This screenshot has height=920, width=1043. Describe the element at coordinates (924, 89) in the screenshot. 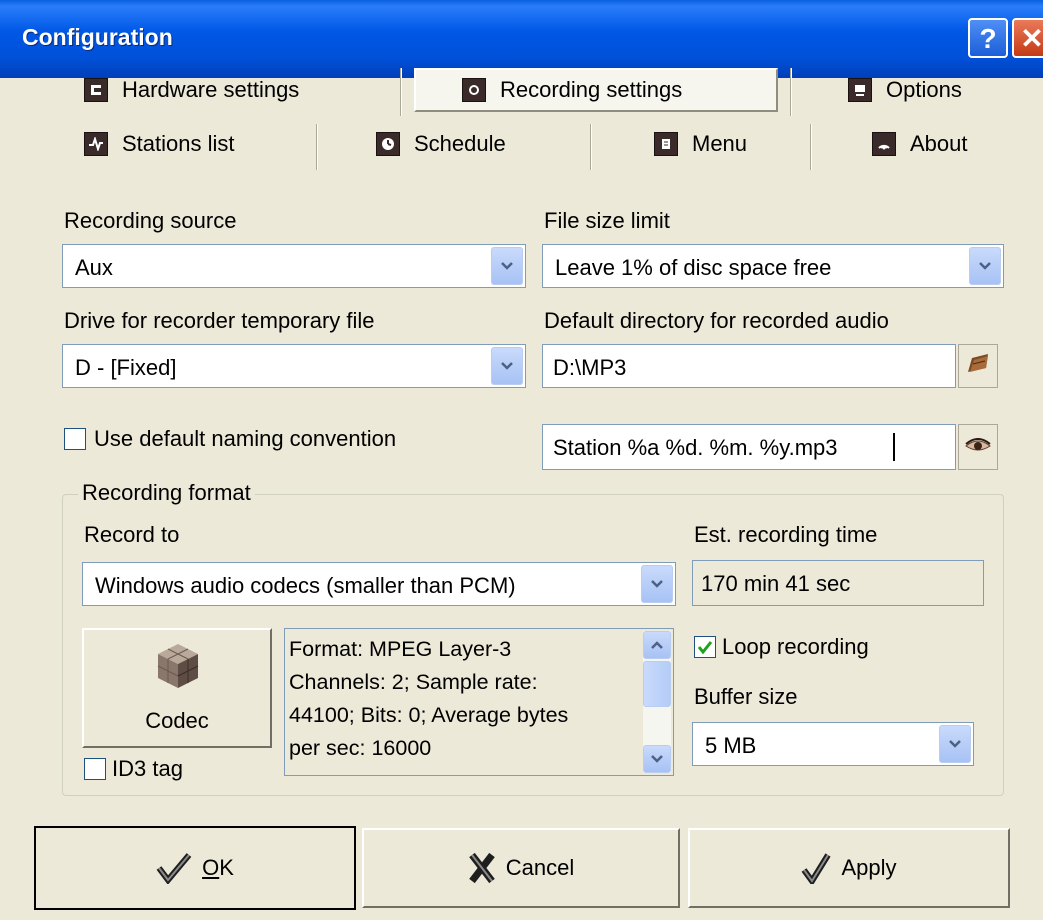

I see `tab-label: Options` at that location.